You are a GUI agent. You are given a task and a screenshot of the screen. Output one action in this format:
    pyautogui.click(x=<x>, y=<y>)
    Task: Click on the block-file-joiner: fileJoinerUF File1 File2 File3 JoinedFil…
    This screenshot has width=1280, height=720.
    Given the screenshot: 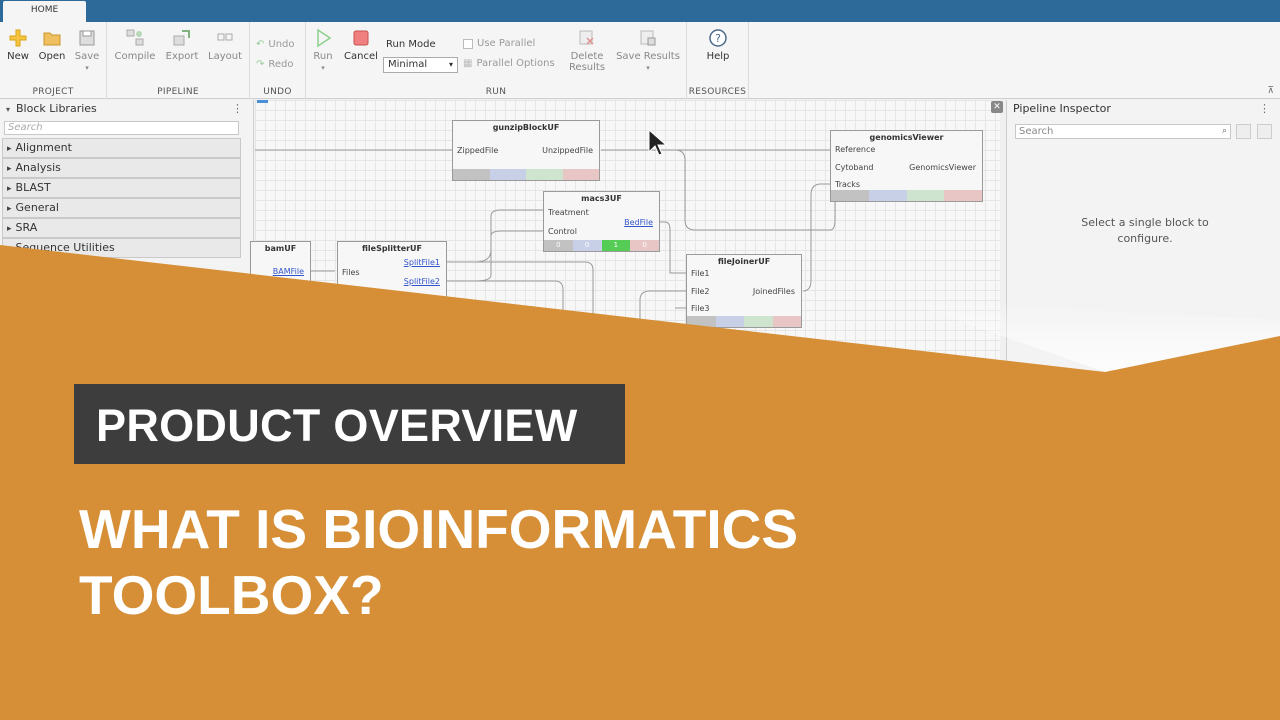 What is the action you would take?
    pyautogui.click(x=744, y=291)
    